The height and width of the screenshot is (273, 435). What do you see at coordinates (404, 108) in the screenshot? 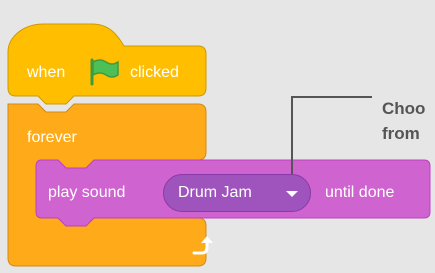
I see `callout-line-1: Choo` at bounding box center [404, 108].